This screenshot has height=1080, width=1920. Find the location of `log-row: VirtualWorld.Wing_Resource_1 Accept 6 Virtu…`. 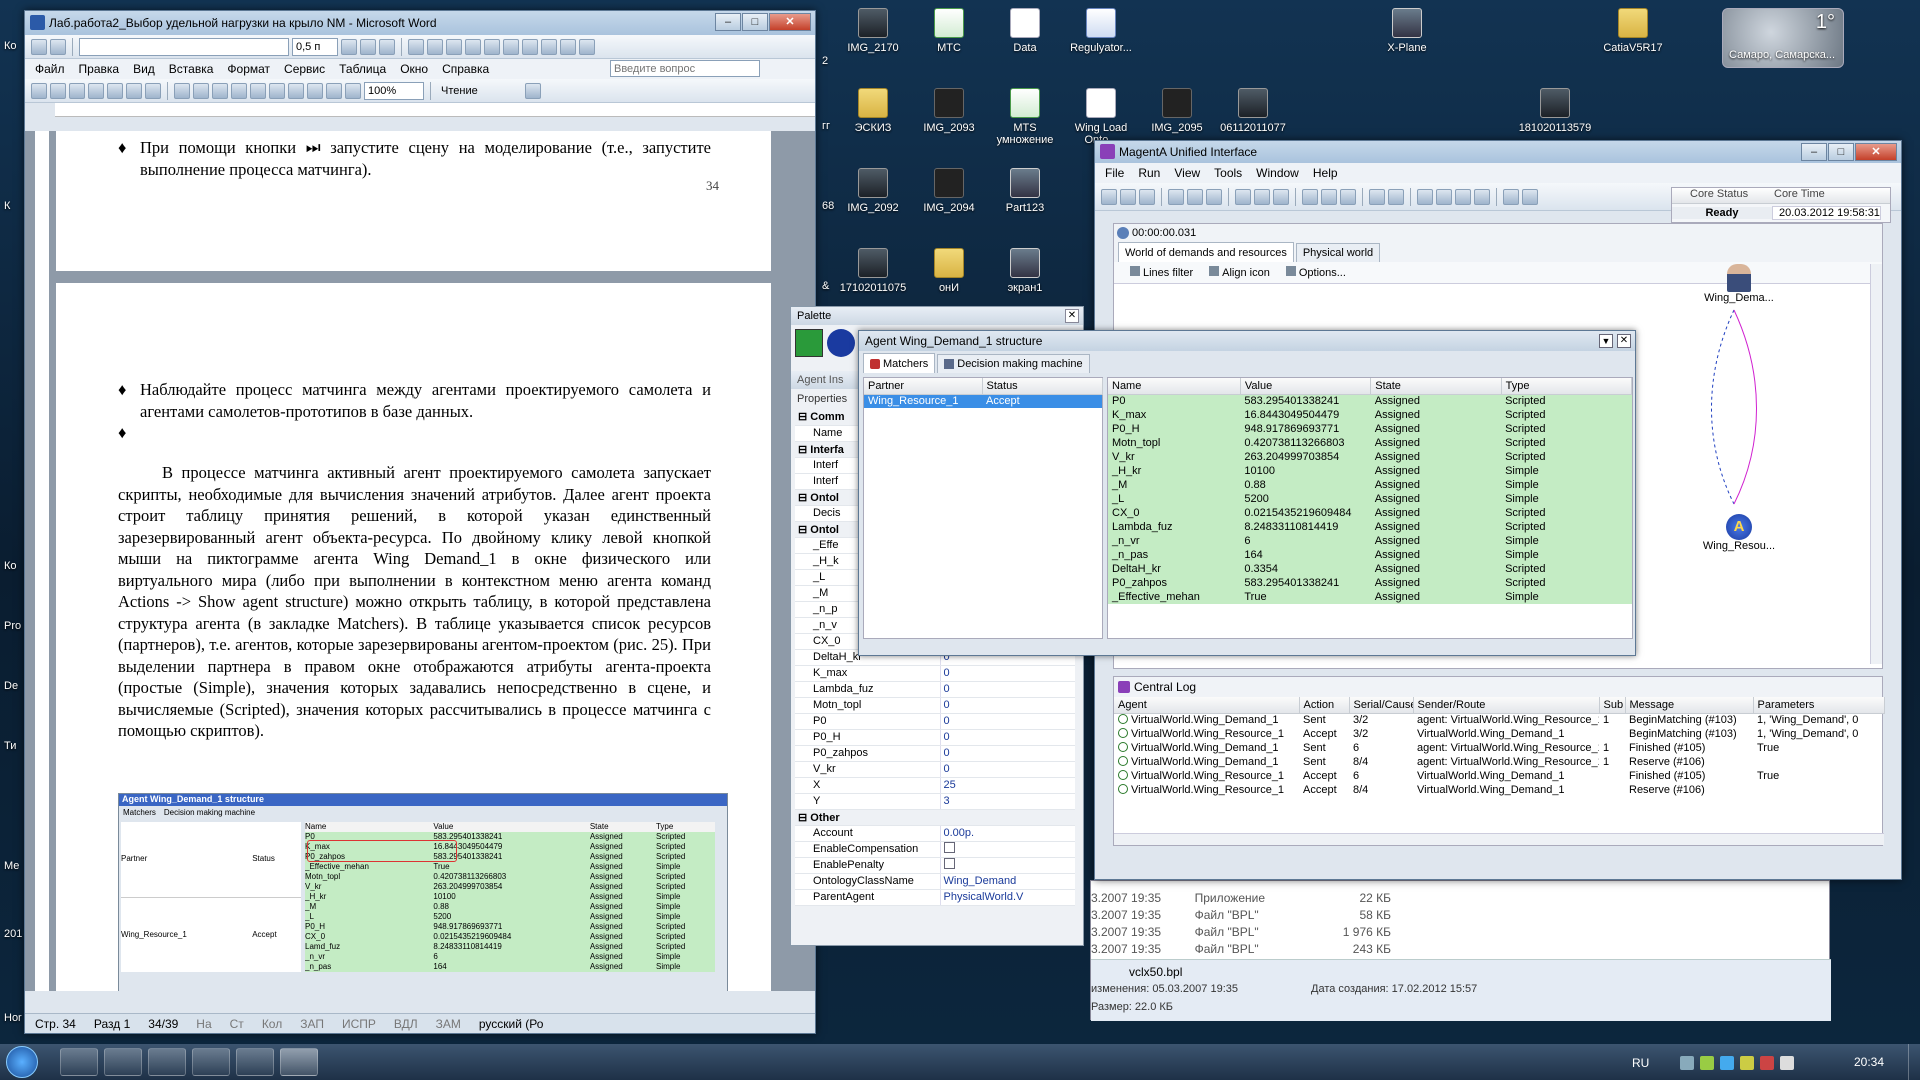

log-row: VirtualWorld.Wing_Resource_1 Accept 6 Virtu… is located at coordinates (1499, 776).